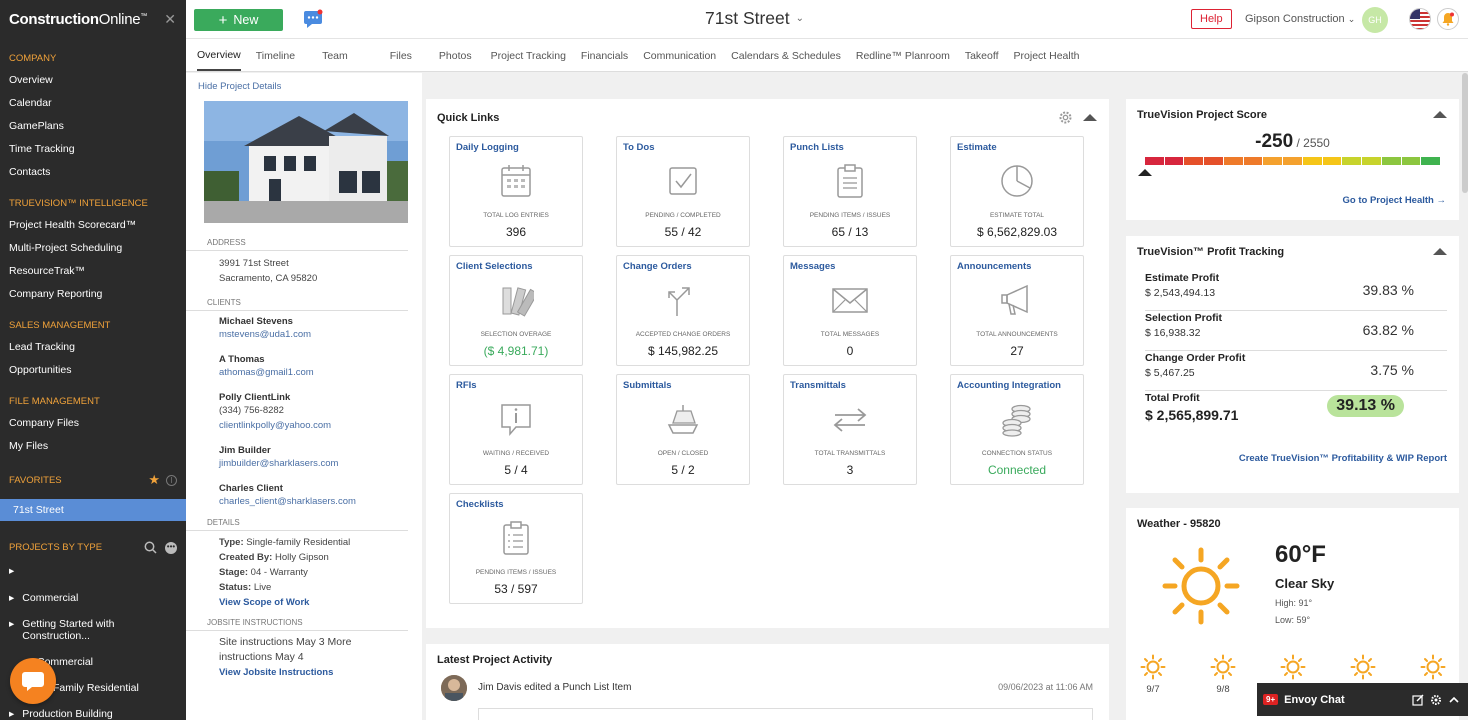  I want to click on card-value: 3, so click(850, 470).